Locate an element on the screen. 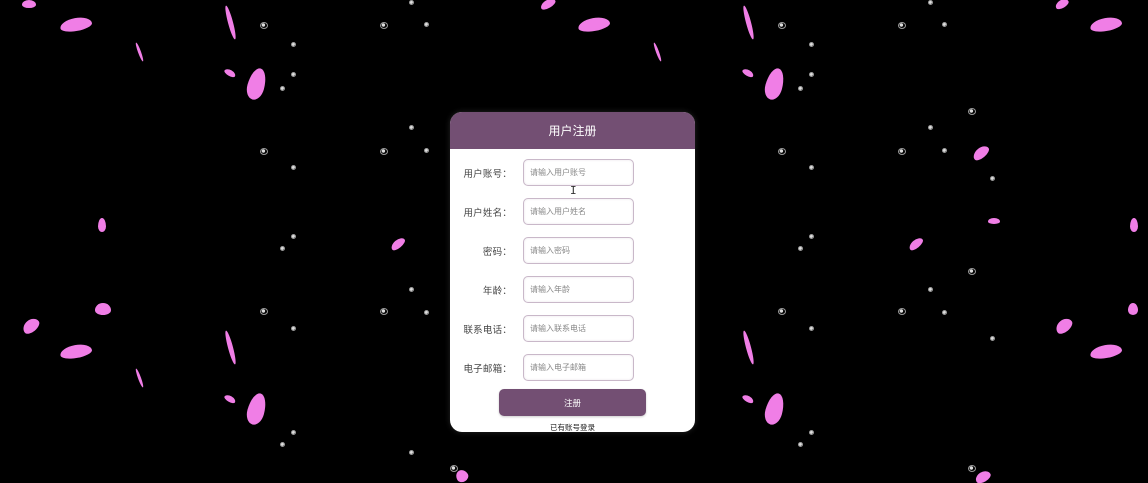  field-row-name: 用户姓名： is located at coordinates (572, 211).